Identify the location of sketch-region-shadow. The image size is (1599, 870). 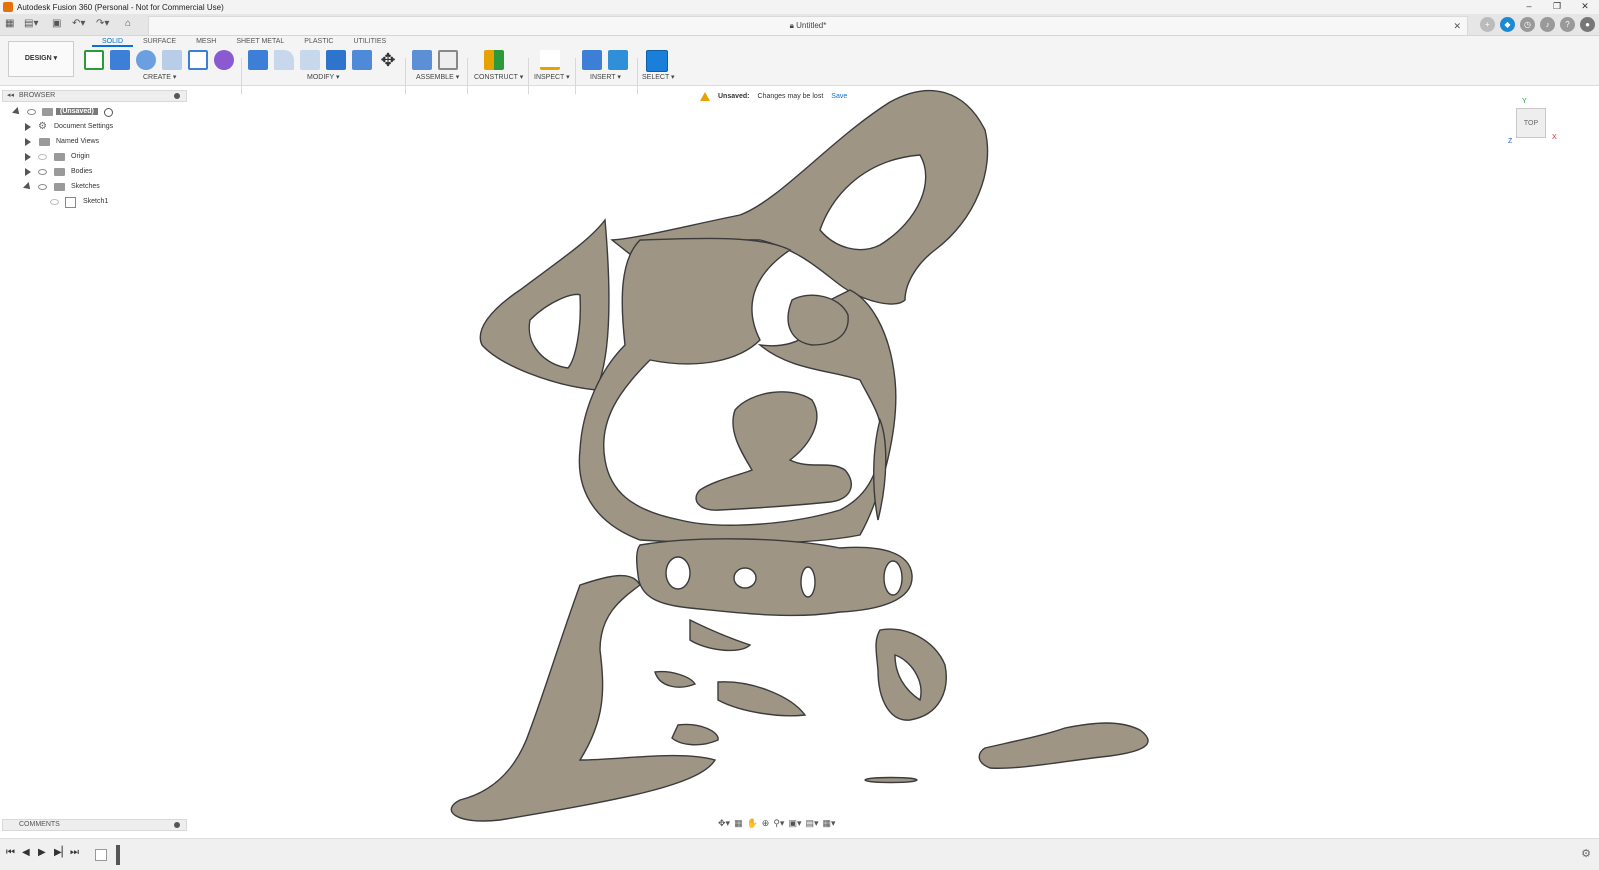
(891, 780).